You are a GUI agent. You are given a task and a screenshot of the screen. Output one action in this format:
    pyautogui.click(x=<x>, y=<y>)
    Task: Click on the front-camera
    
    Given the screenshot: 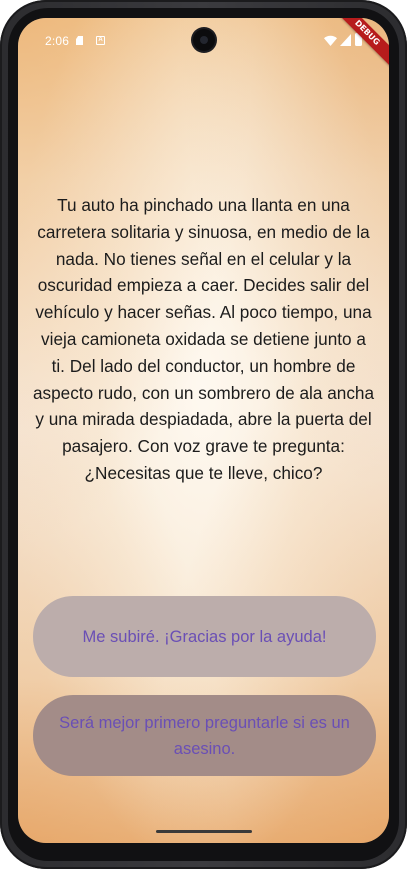 What is the action you would take?
    pyautogui.click(x=204, y=40)
    